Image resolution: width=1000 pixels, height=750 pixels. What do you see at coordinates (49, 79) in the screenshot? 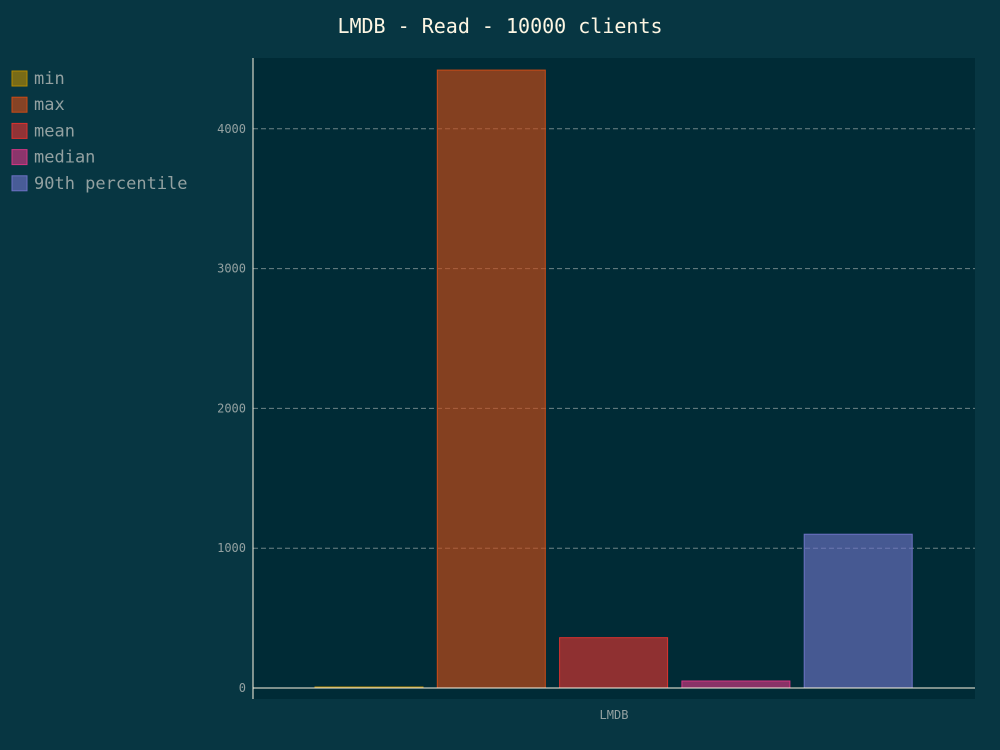
I see `legend-label: min` at bounding box center [49, 79].